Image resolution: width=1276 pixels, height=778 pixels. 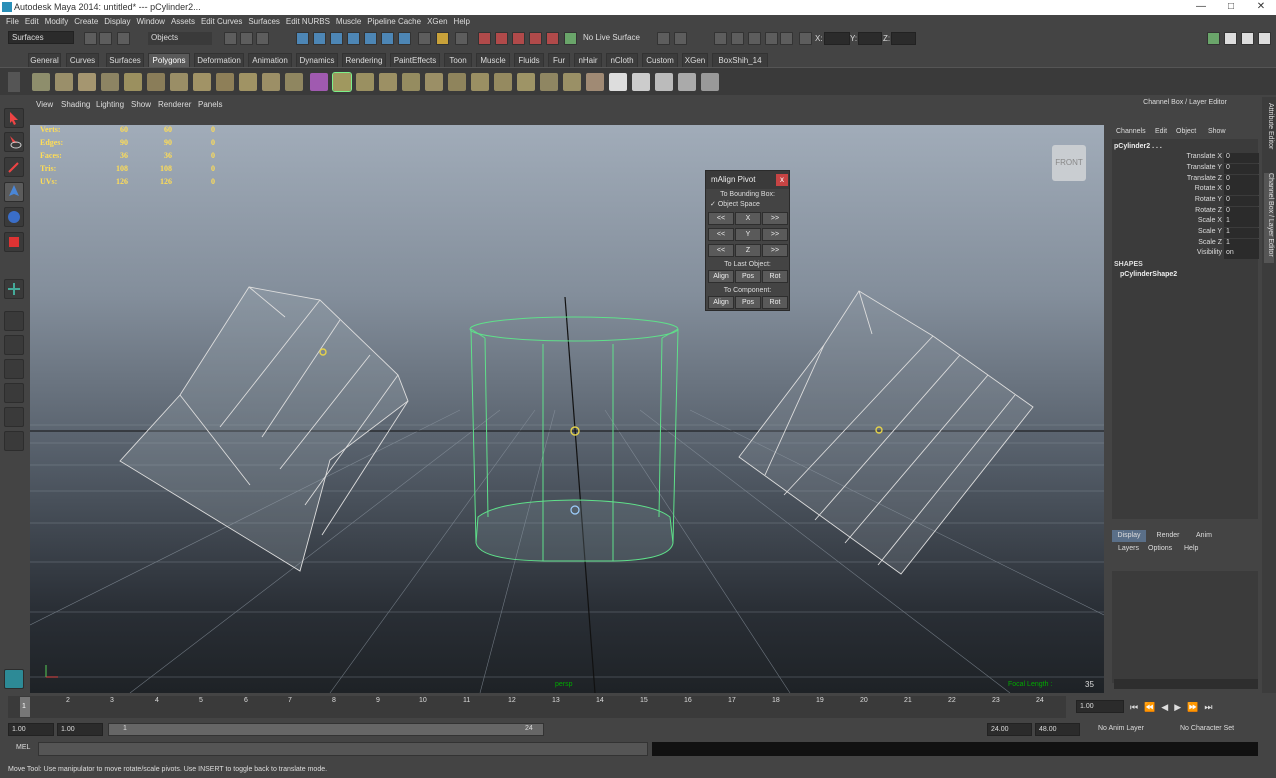 I want to click on menu-edit-nurbs: Edit NURBS, so click(x=308, y=20).